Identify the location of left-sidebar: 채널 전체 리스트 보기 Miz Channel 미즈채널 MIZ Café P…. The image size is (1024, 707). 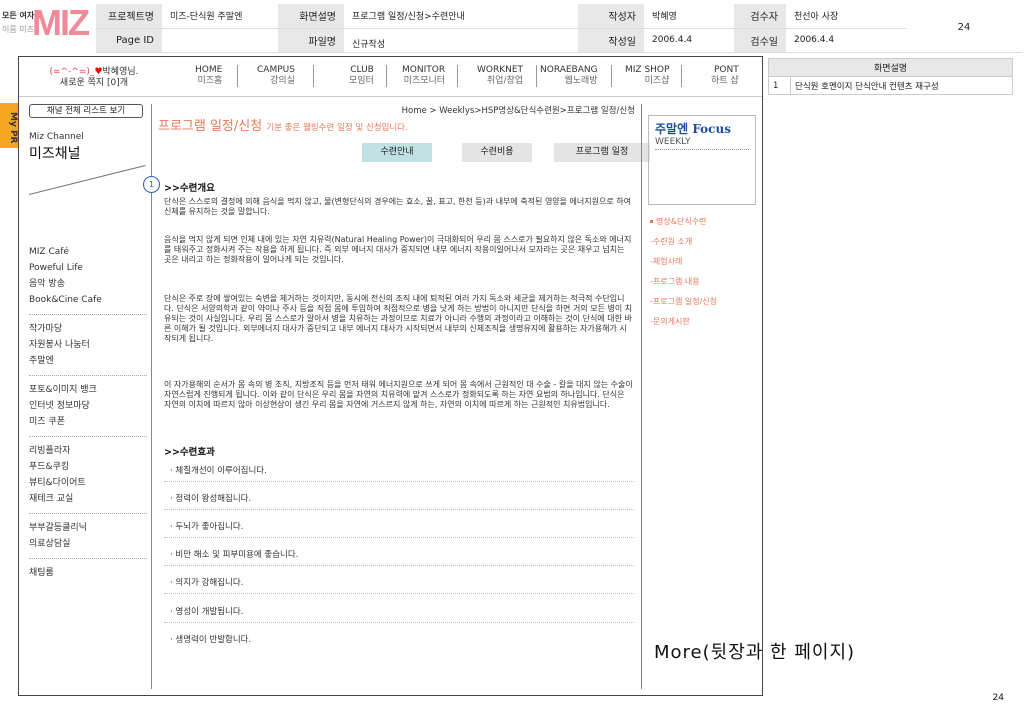
(87, 341).